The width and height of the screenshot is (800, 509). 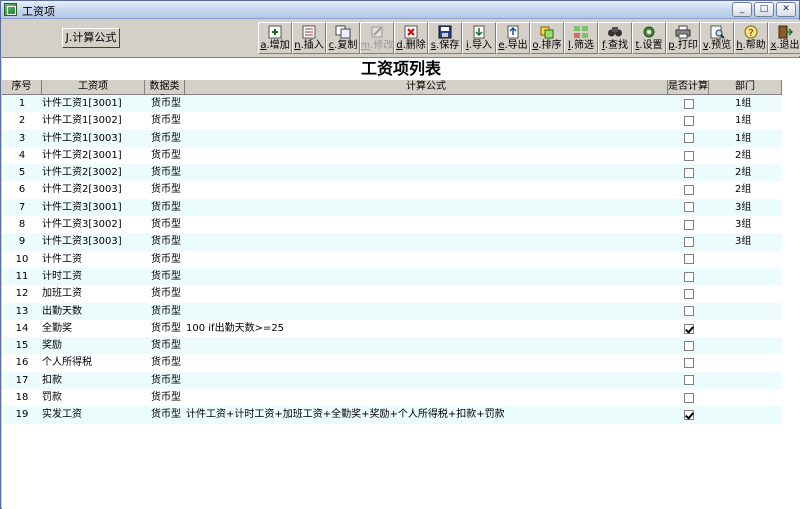 What do you see at coordinates (615, 38) in the screenshot?
I see `toolbar-button-find: f.查找` at bounding box center [615, 38].